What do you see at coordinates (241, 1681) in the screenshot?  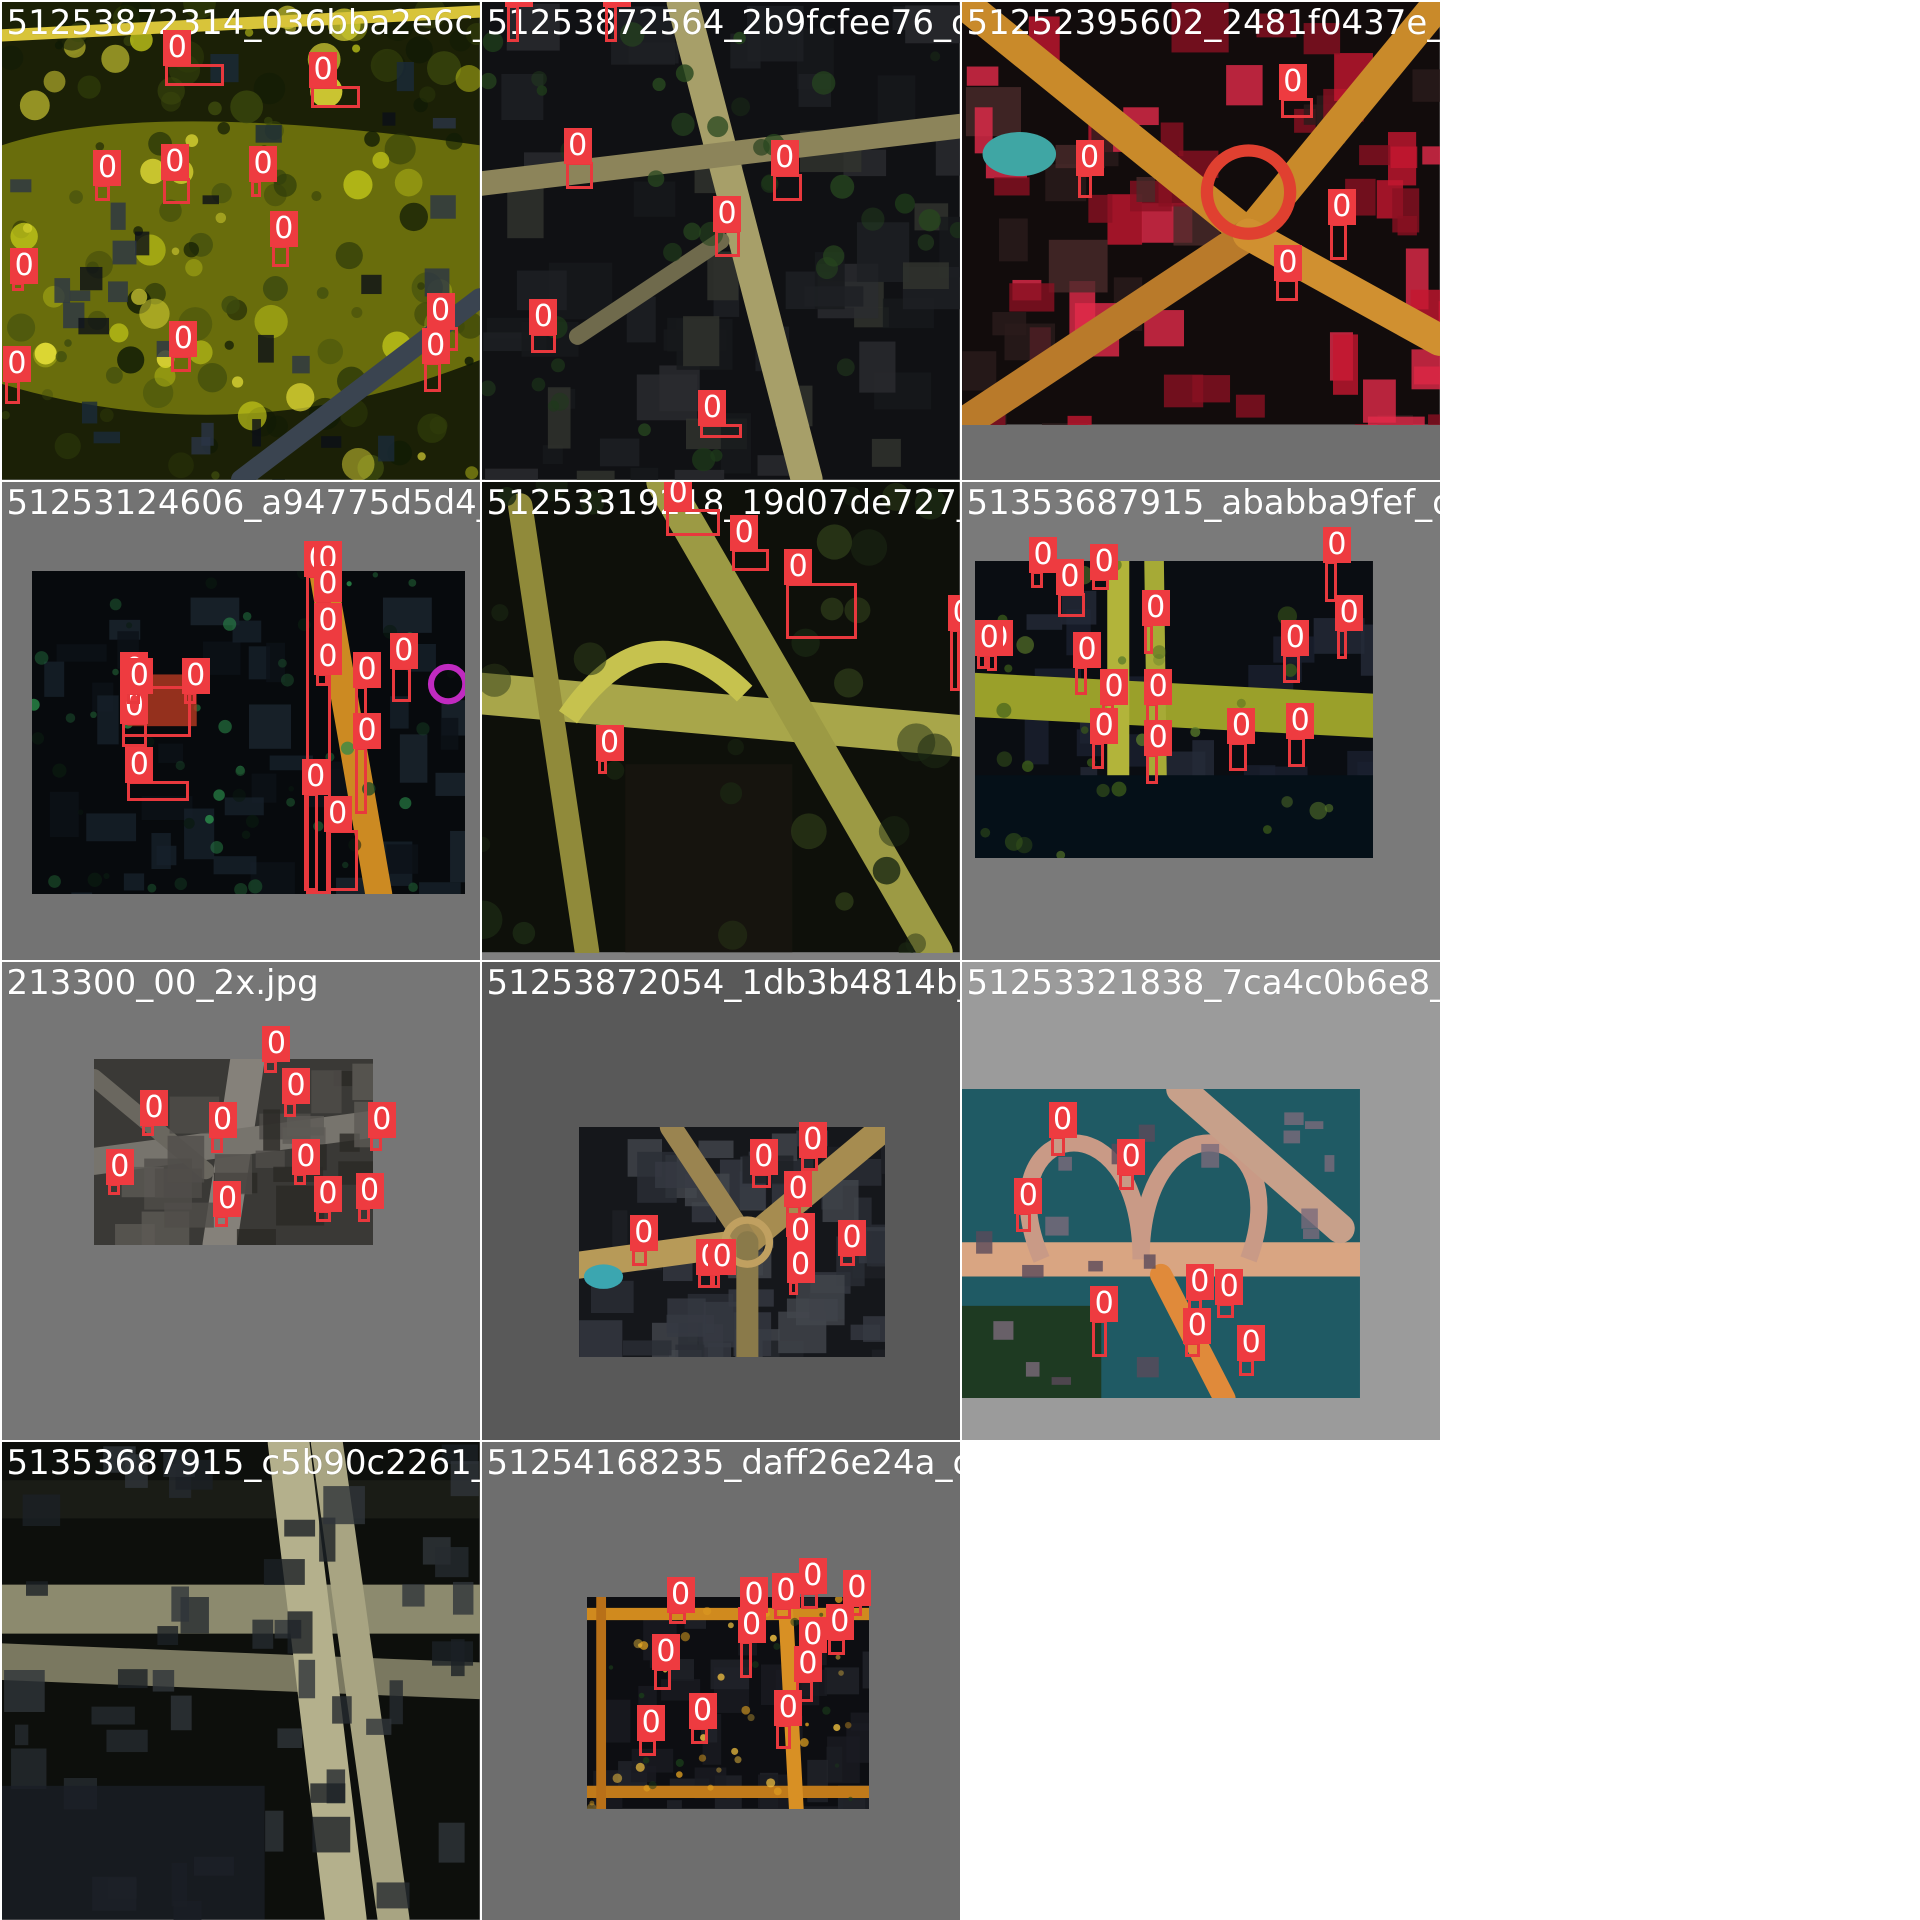 I see `mosaic-tile: 51353687915_c5b90c2261_o.jpg` at bounding box center [241, 1681].